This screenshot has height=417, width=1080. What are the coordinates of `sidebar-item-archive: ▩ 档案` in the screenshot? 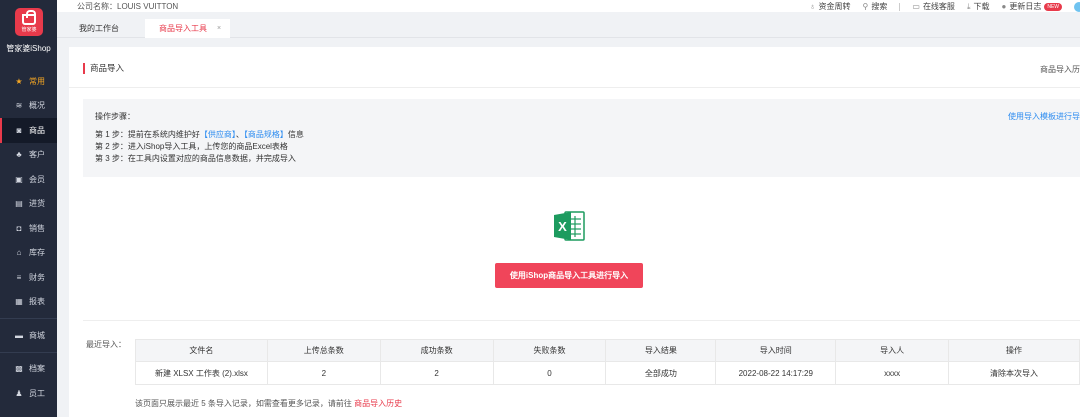 It's located at (28, 369).